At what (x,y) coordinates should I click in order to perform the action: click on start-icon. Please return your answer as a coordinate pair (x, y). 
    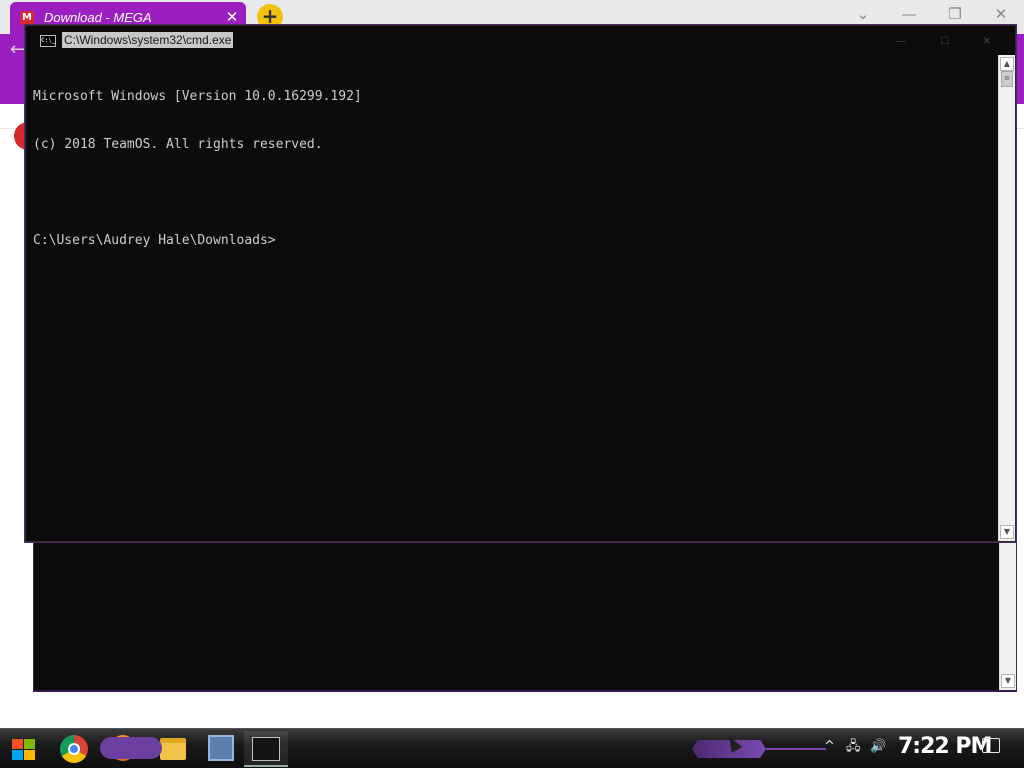
    Looking at the image, I should click on (23, 749).